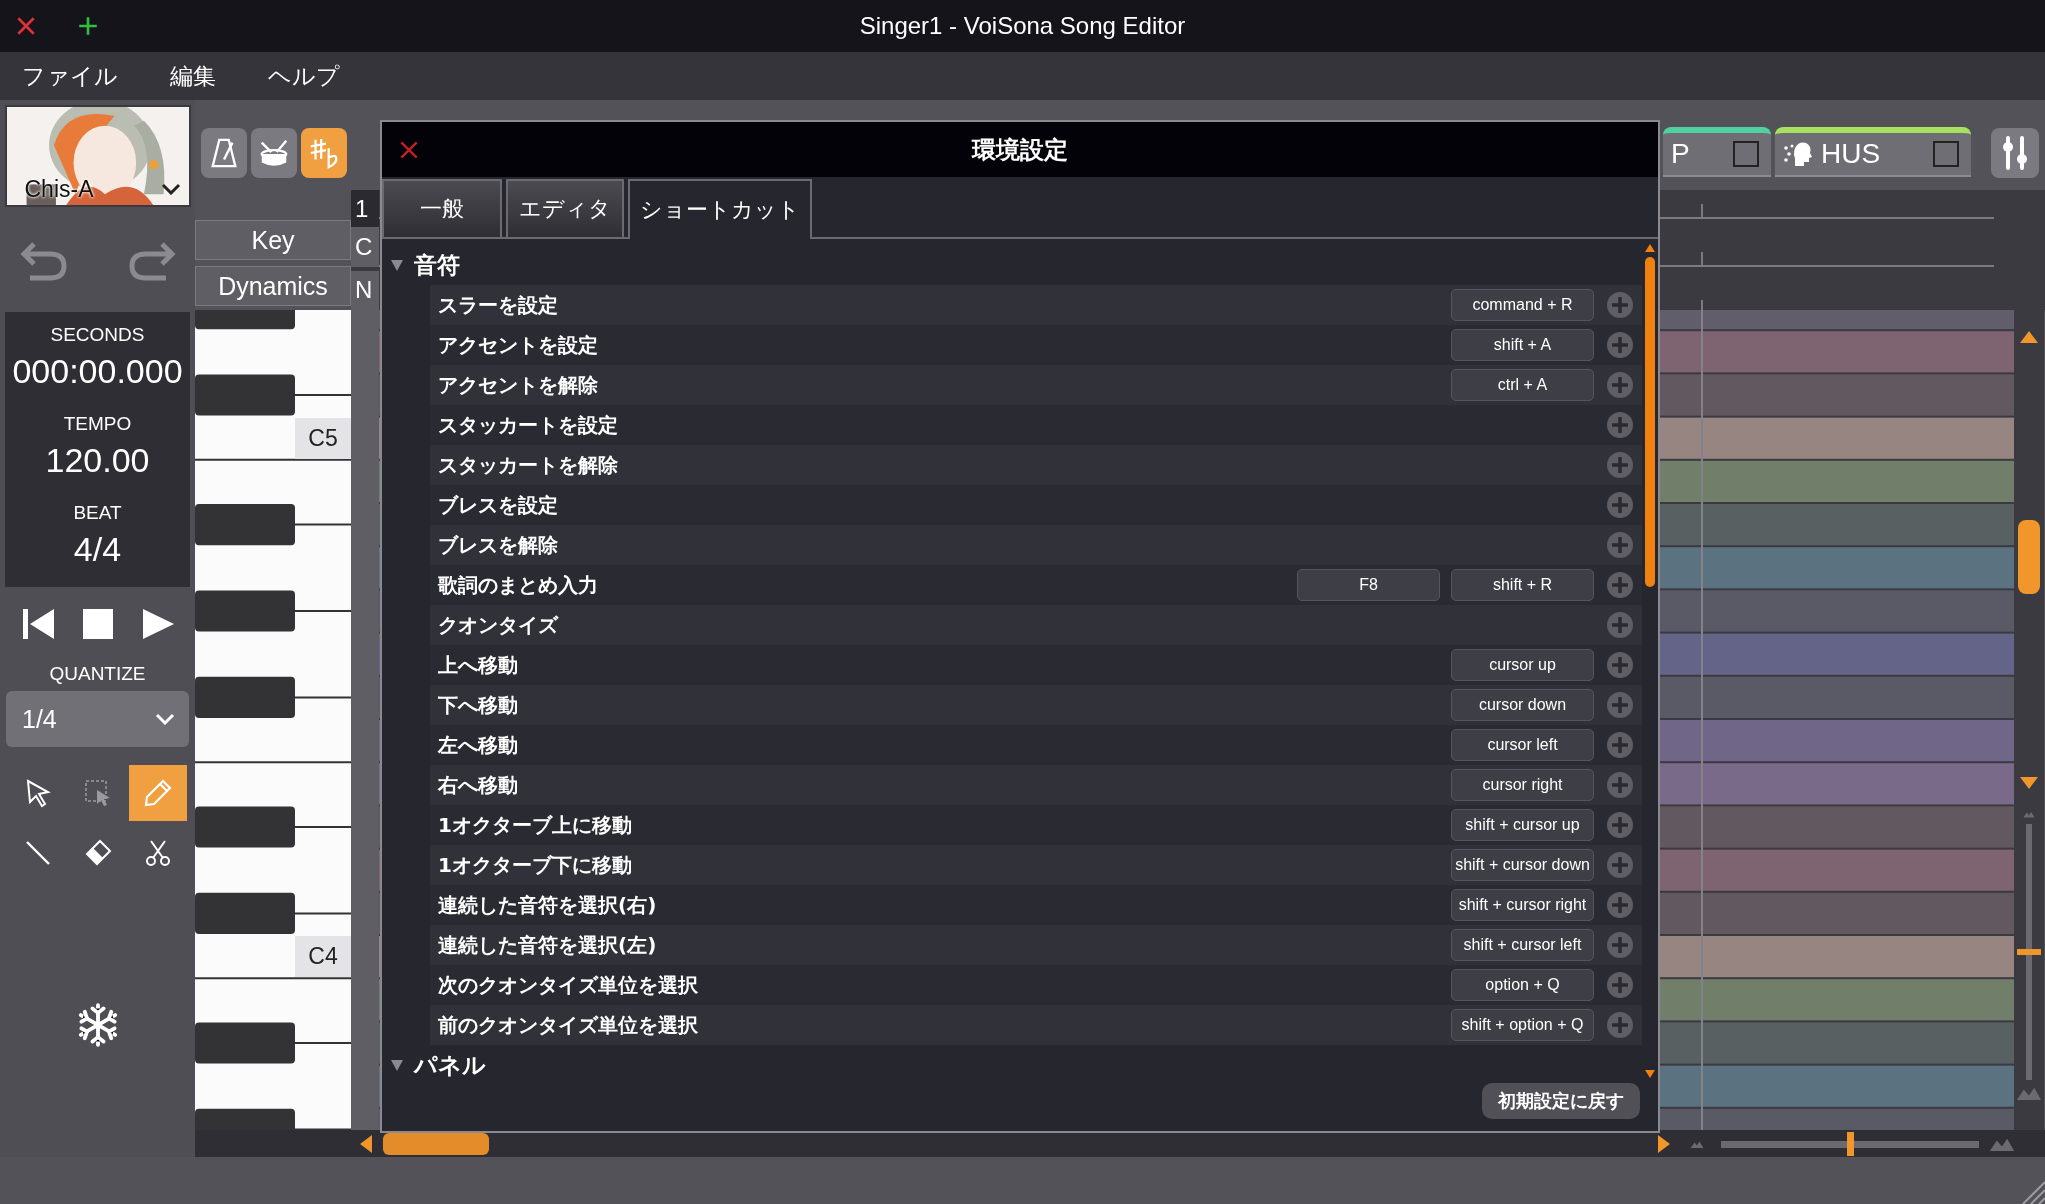 This screenshot has width=2045, height=1204. I want to click on tempo-value: 120.00, so click(97, 460).